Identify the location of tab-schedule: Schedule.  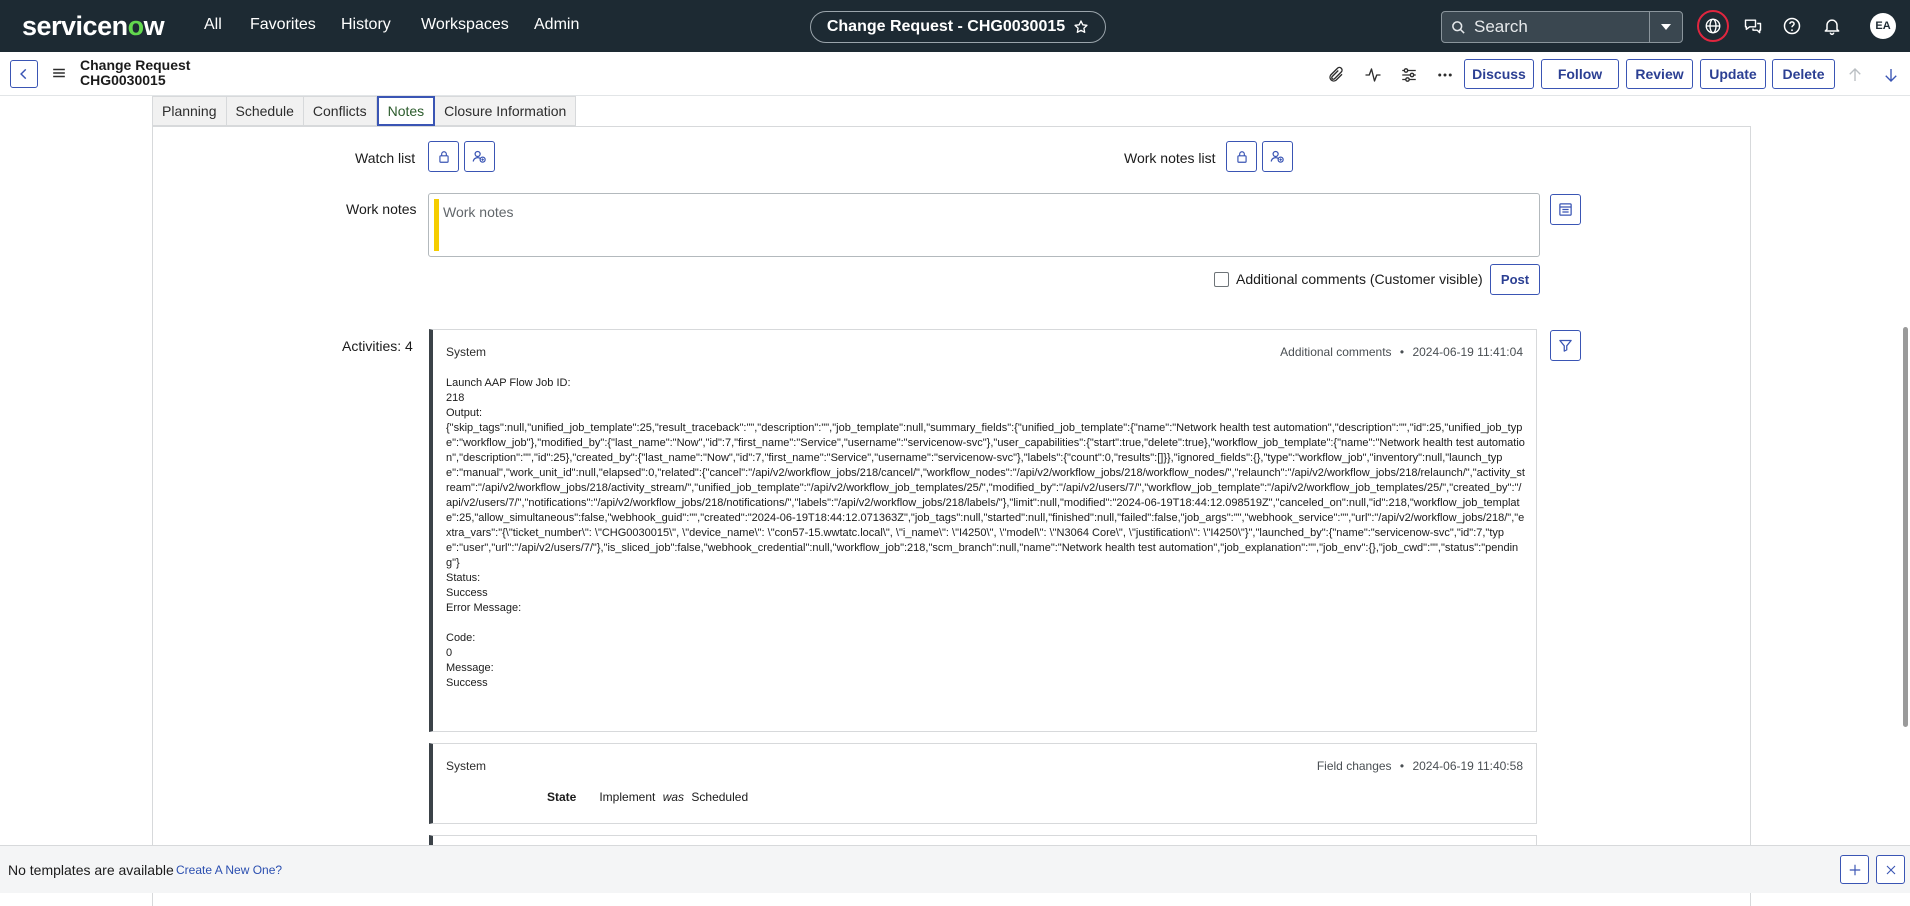
(265, 111).